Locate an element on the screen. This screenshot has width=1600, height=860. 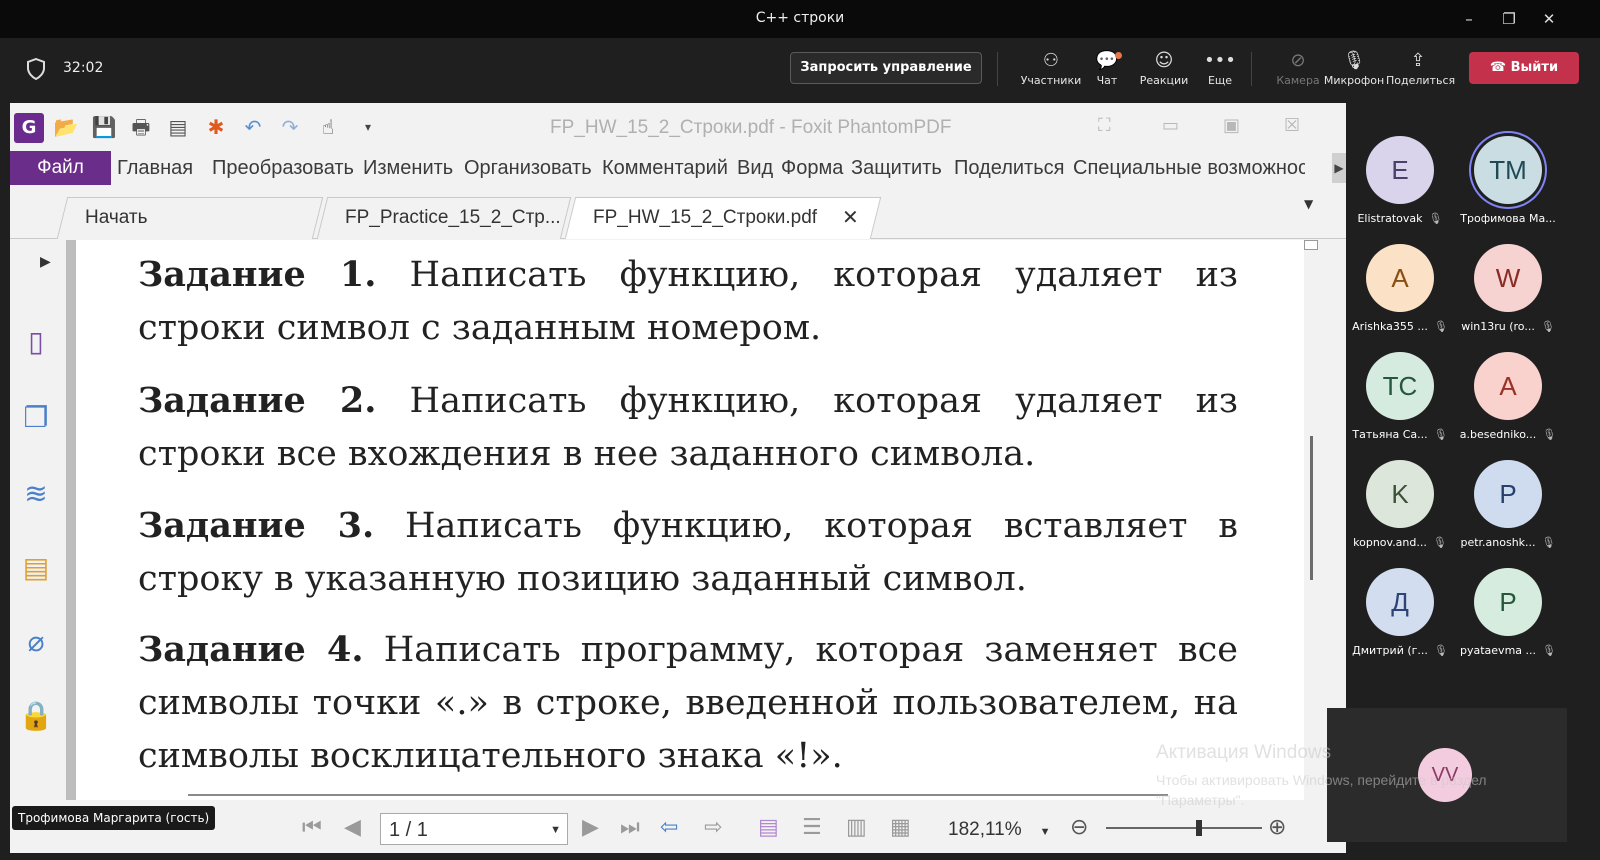
close-icon: ✕ is located at coordinates (1549, 19).